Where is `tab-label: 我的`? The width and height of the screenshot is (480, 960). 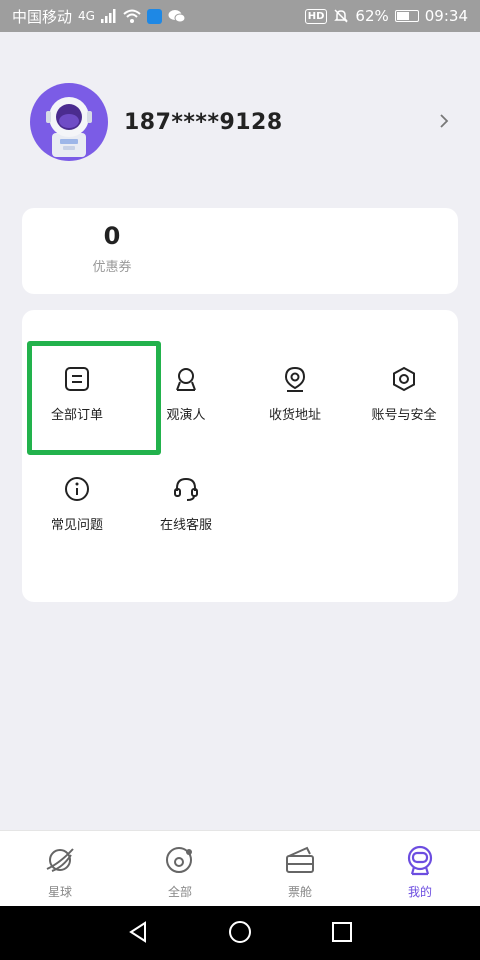
tab-label: 我的 is located at coordinates (419, 892).